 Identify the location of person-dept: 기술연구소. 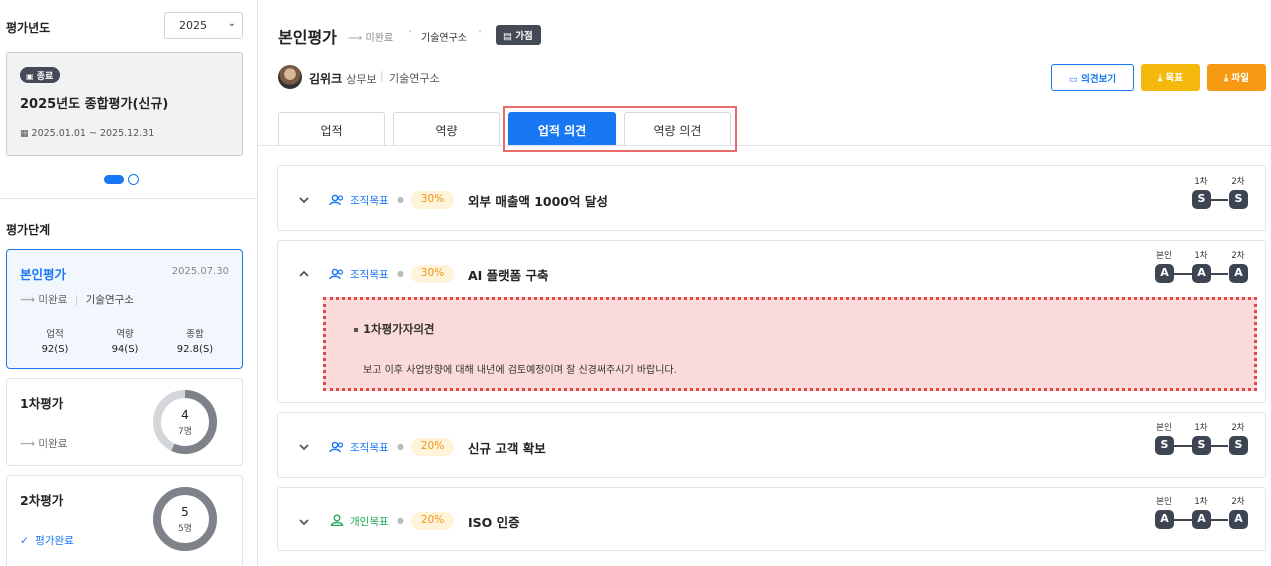
(414, 78).